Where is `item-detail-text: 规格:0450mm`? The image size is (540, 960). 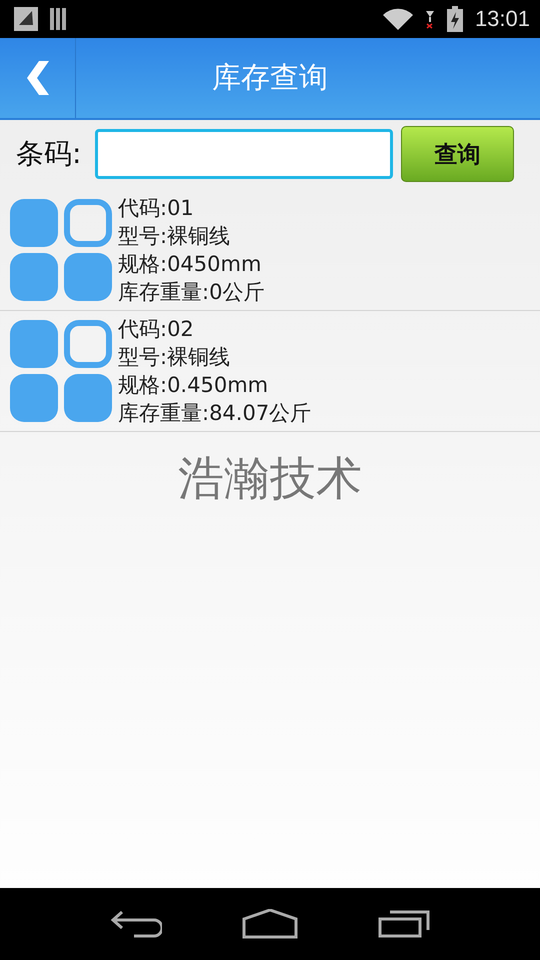
item-detail-text: 规格:0450mm is located at coordinates (190, 264).